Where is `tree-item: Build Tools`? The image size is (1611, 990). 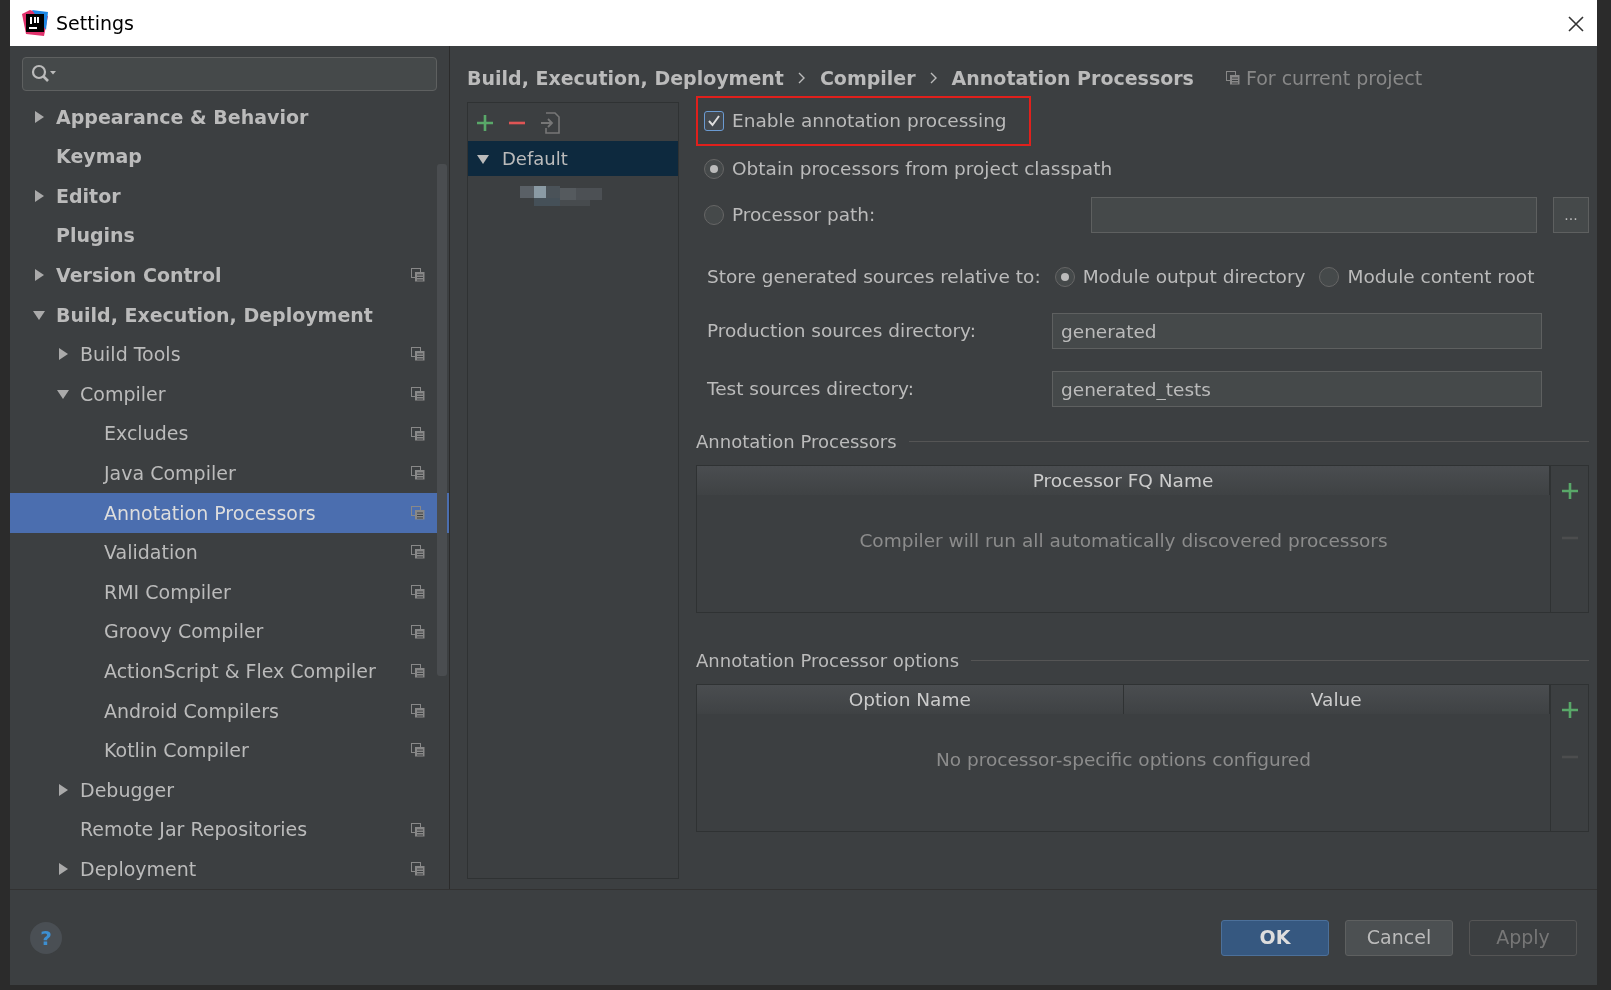 tree-item: Build Tools is located at coordinates (229, 354).